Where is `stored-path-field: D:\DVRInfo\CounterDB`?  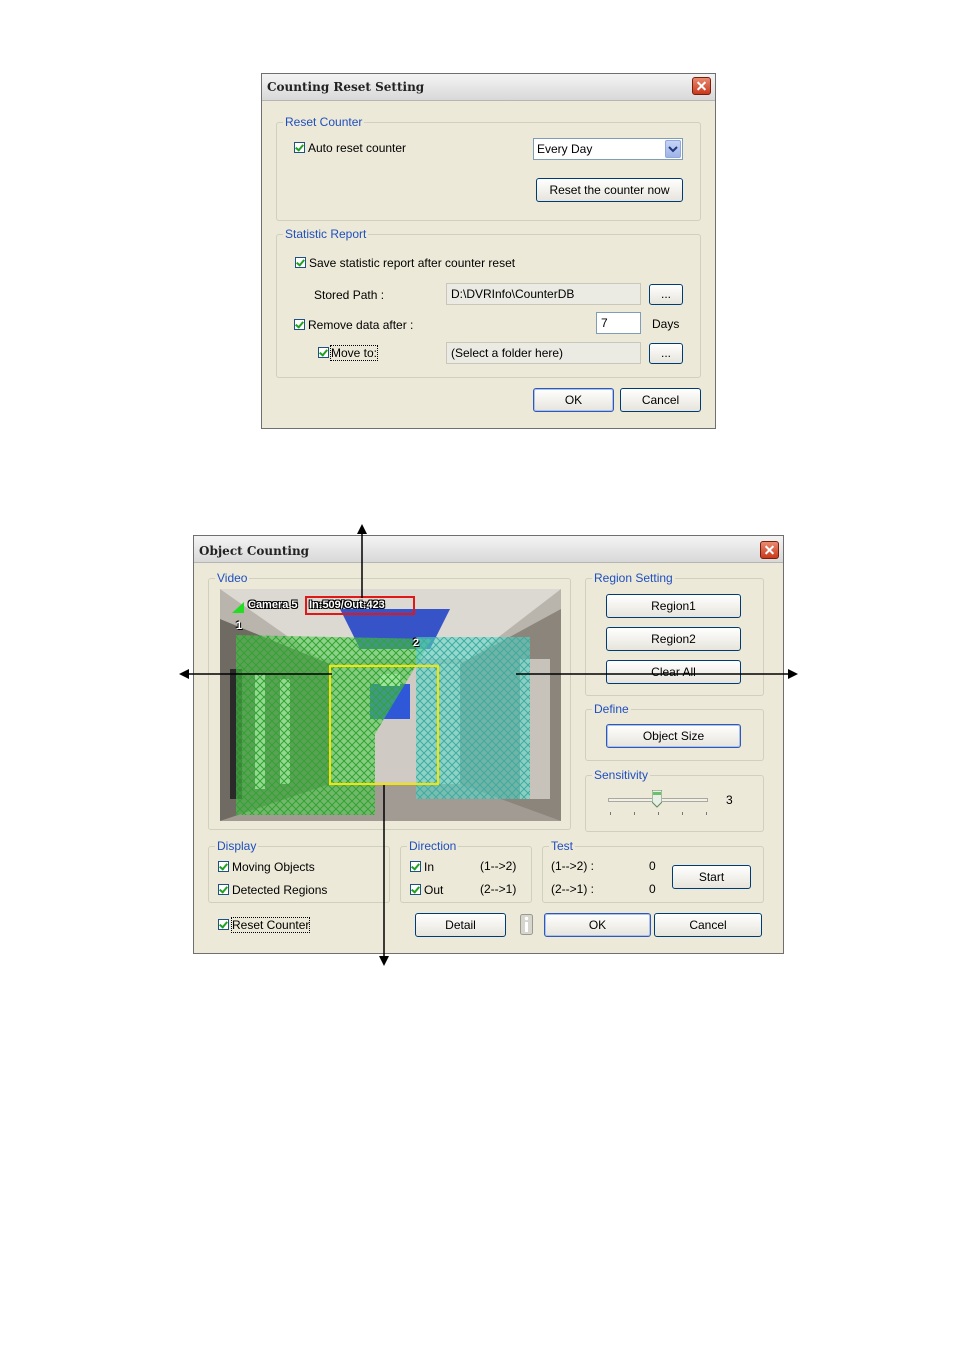
stored-path-field: D:\DVRInfo\CounterDB is located at coordinates (543, 294).